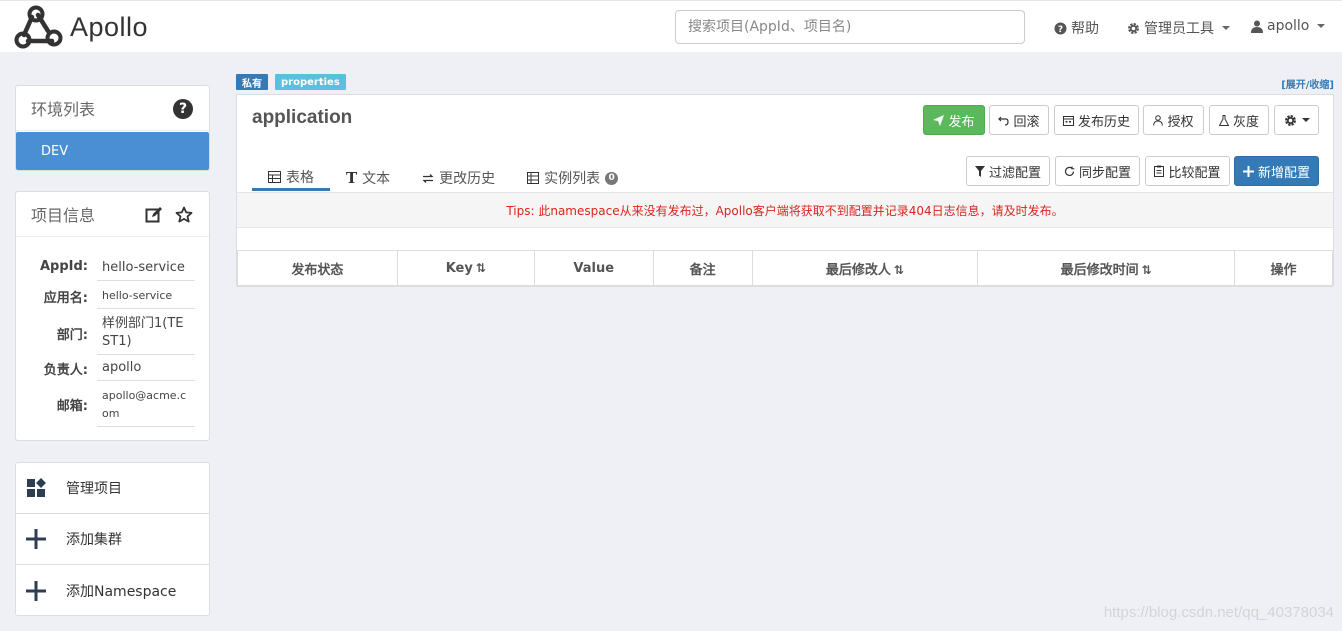 This screenshot has height=631, width=1342. Describe the element at coordinates (1290, 120) in the screenshot. I see `gear-icon` at that location.